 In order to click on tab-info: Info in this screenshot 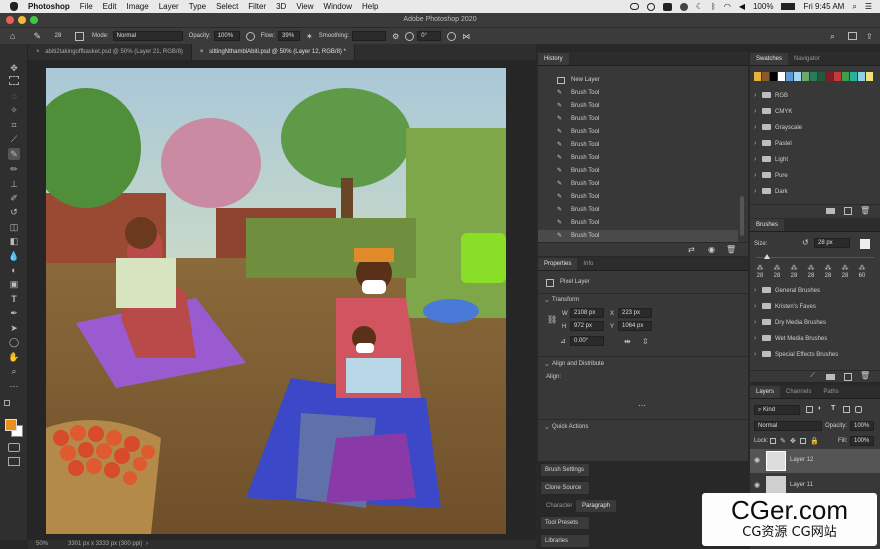, I will do `click(588, 264)`.